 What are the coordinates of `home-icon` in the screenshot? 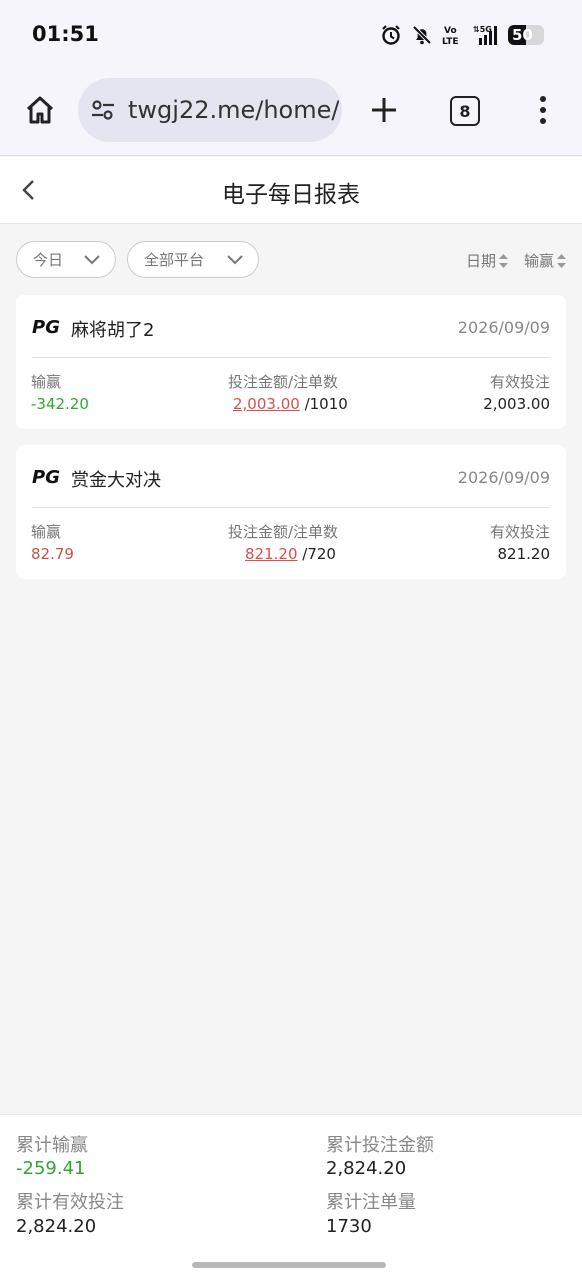 It's located at (40, 110).